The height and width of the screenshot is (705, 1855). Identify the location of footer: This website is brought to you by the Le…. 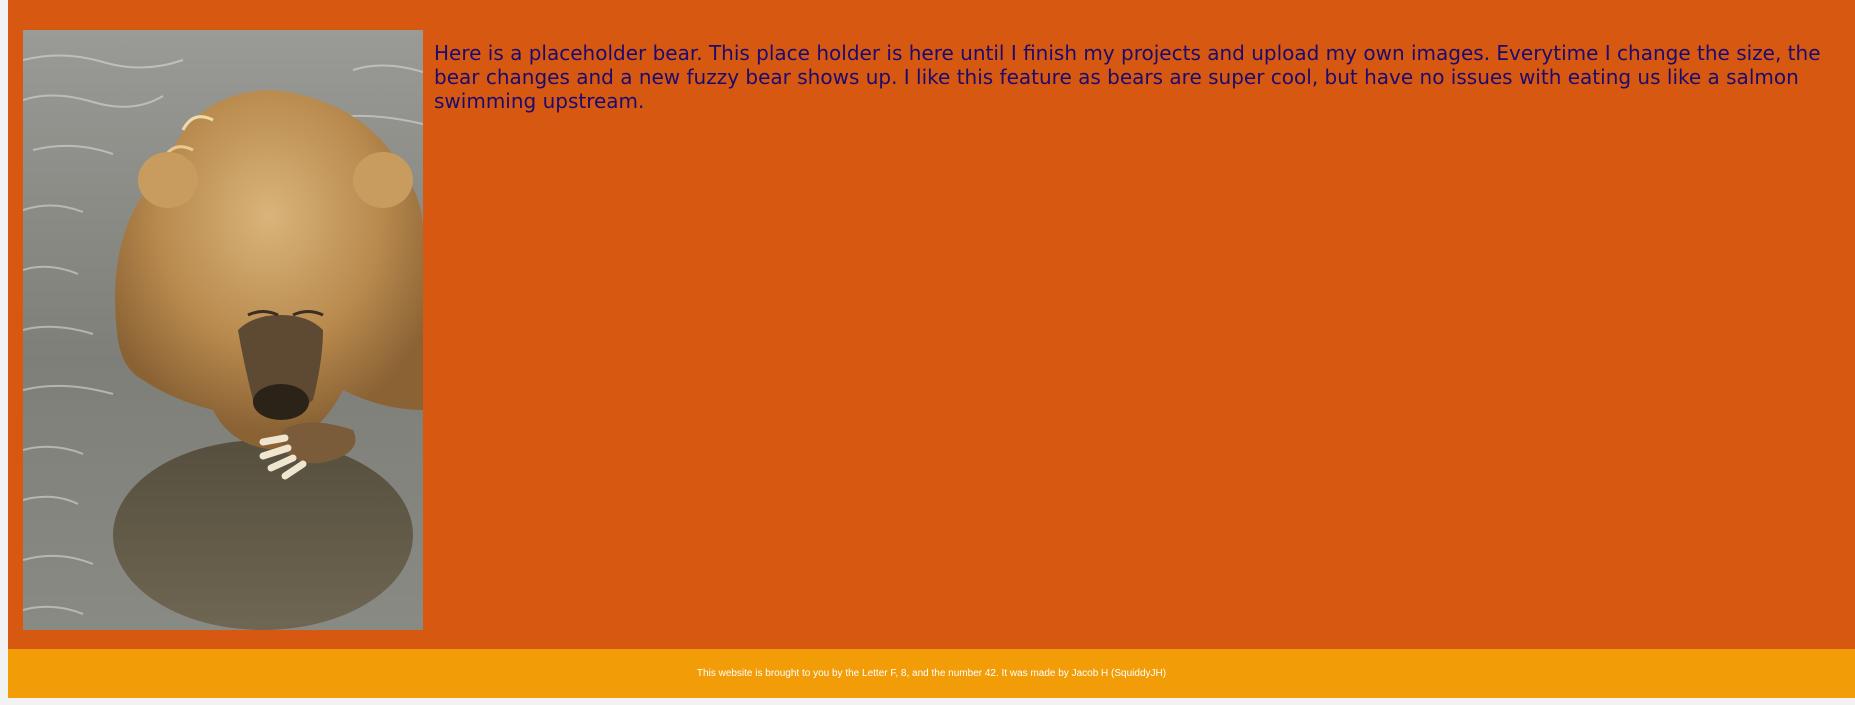
(931, 673).